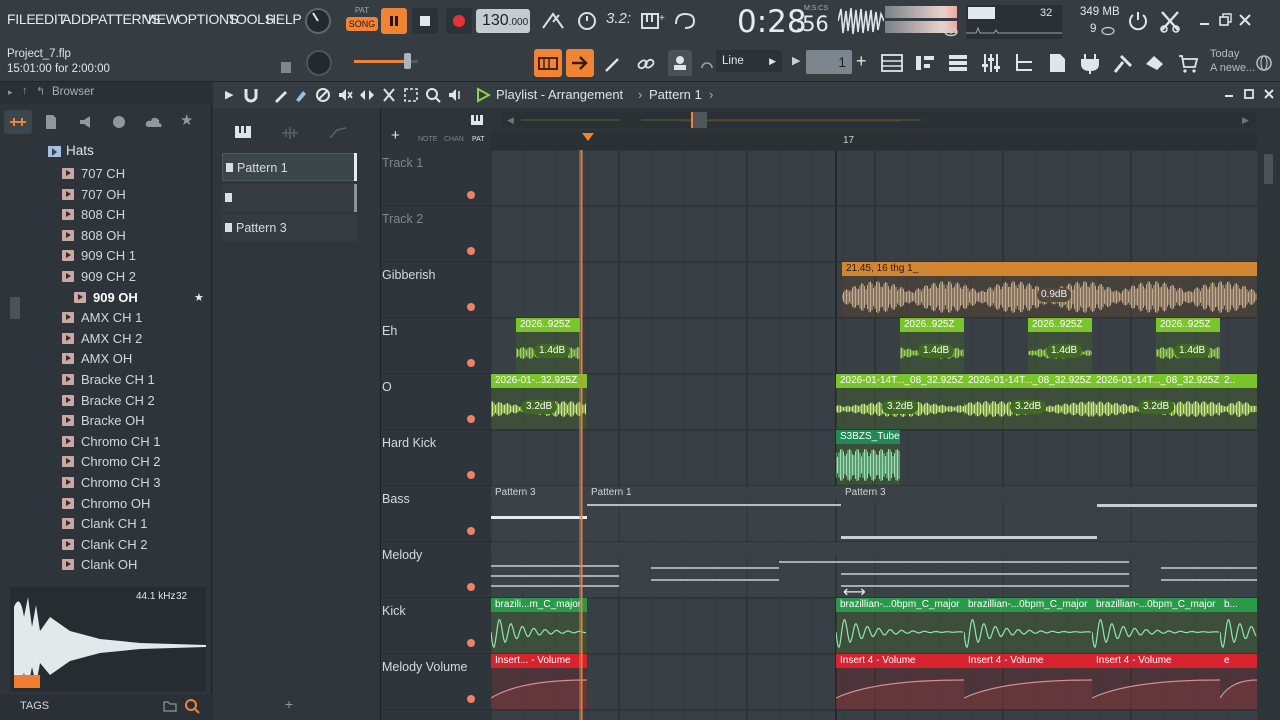  What do you see at coordinates (539, 681) in the screenshot?
I see `automation-clip-melody-volume: Insert... - Volume` at bounding box center [539, 681].